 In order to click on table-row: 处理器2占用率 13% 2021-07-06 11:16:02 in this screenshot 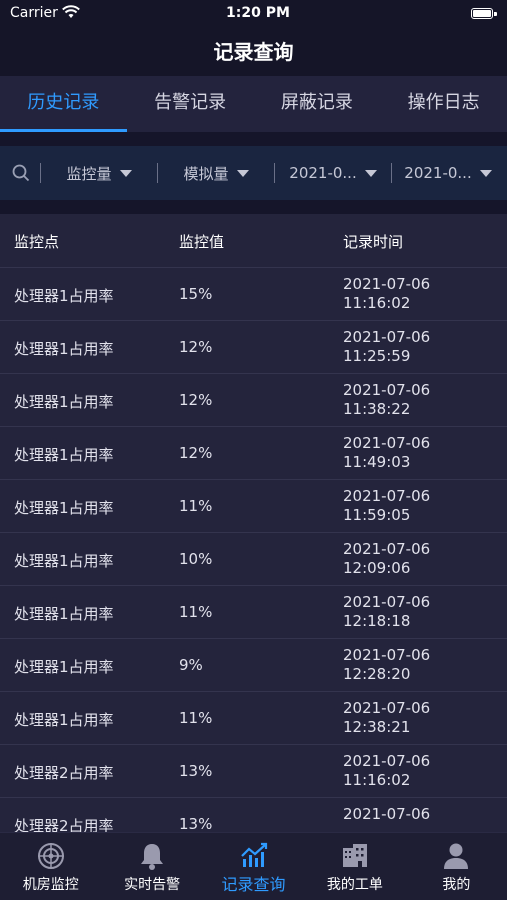, I will do `click(253, 771)`.